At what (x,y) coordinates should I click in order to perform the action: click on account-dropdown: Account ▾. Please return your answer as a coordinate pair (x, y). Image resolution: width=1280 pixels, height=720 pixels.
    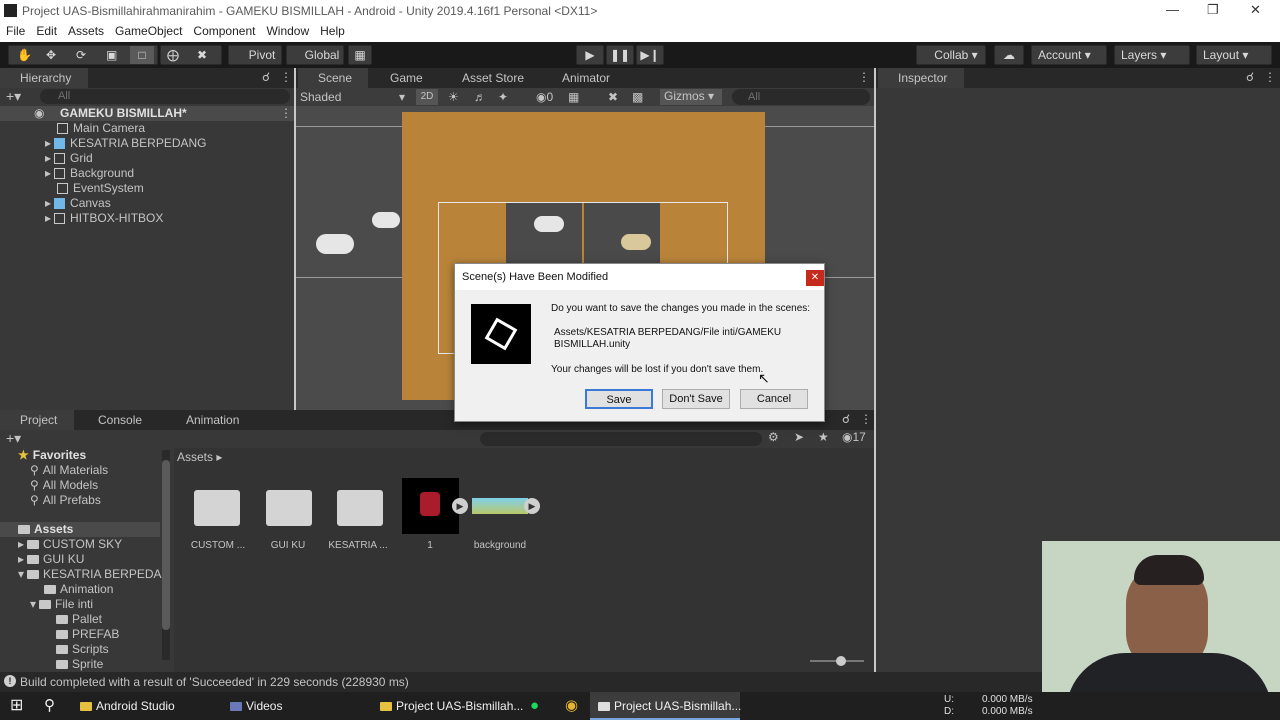
    Looking at the image, I should click on (1069, 55).